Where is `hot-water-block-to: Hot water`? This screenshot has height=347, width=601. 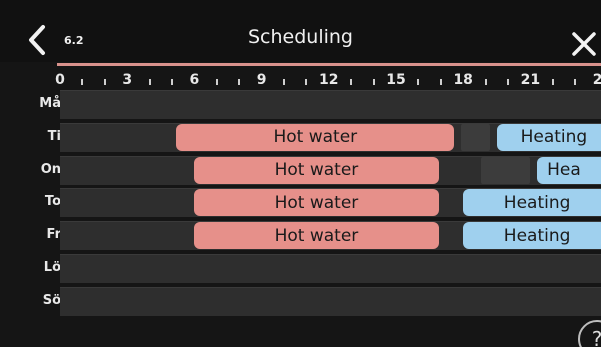
hot-water-block-to: Hot water is located at coordinates (316, 203).